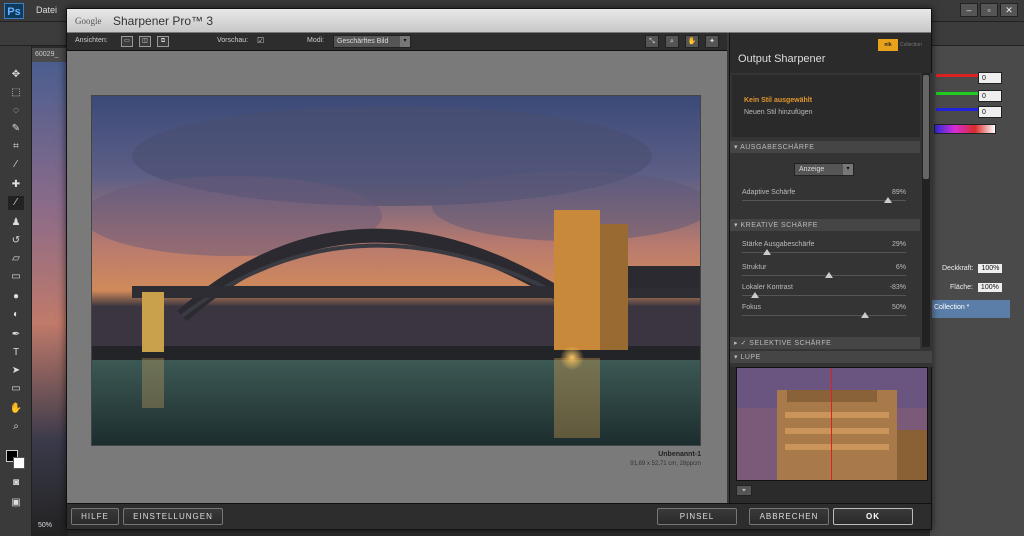 Image resolution: width=1024 pixels, height=536 pixels. I want to click on move-tool-icon: ✥, so click(16, 75).